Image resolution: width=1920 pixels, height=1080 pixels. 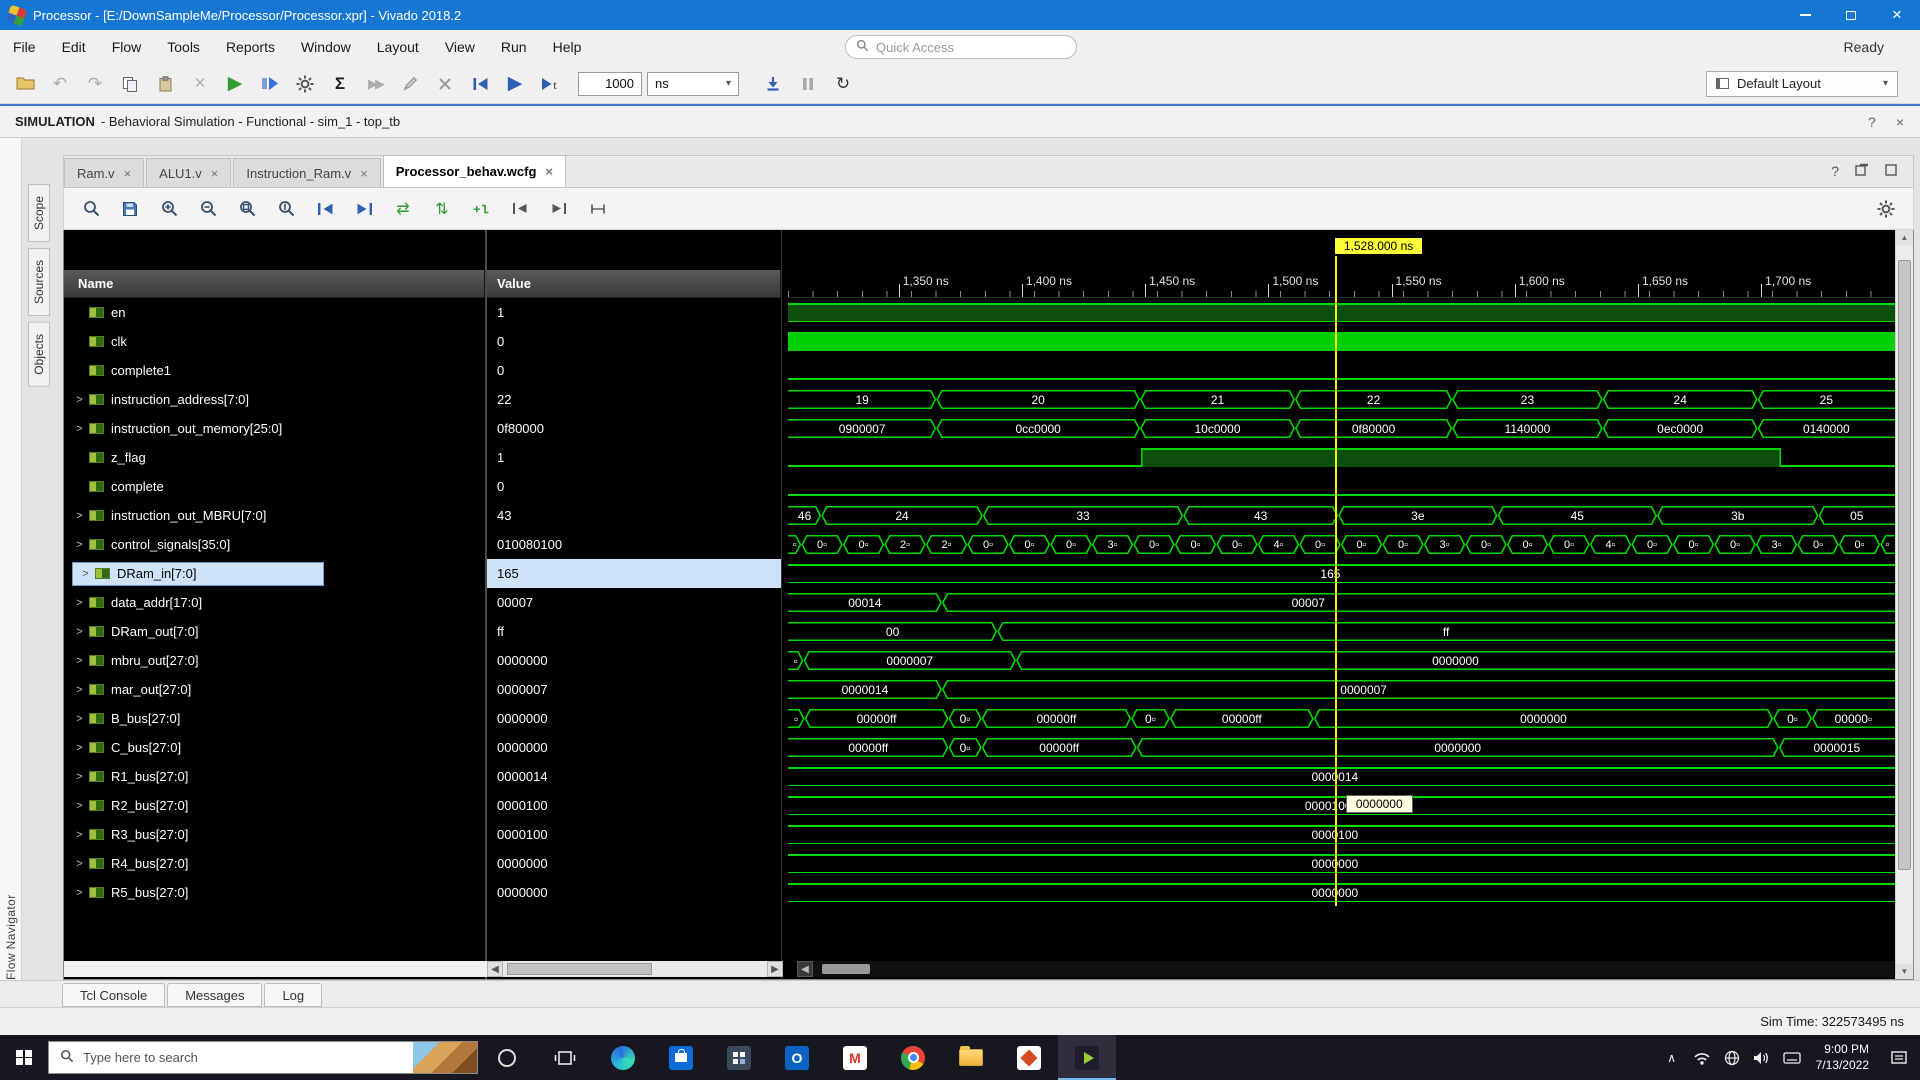 What do you see at coordinates (514, 47) in the screenshot?
I see `menu-run: Run` at bounding box center [514, 47].